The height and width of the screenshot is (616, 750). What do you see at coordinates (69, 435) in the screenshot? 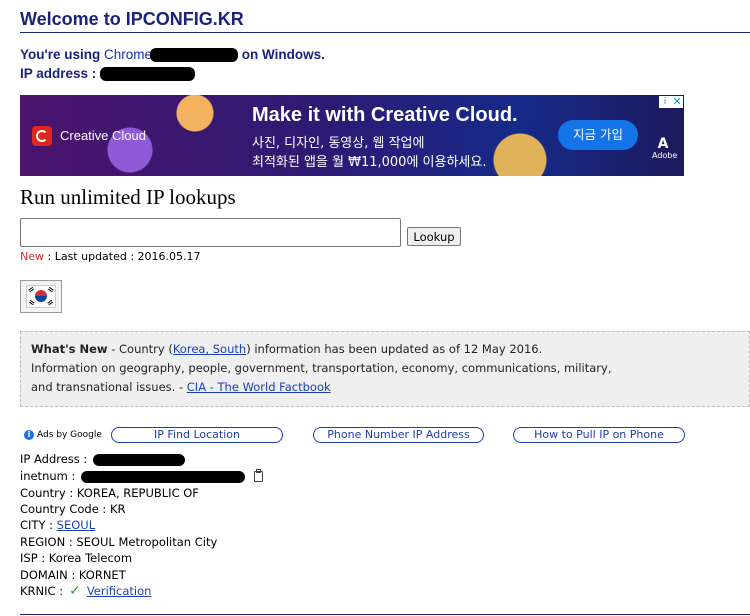
I see `ads-by-label: Ads by Google` at bounding box center [69, 435].